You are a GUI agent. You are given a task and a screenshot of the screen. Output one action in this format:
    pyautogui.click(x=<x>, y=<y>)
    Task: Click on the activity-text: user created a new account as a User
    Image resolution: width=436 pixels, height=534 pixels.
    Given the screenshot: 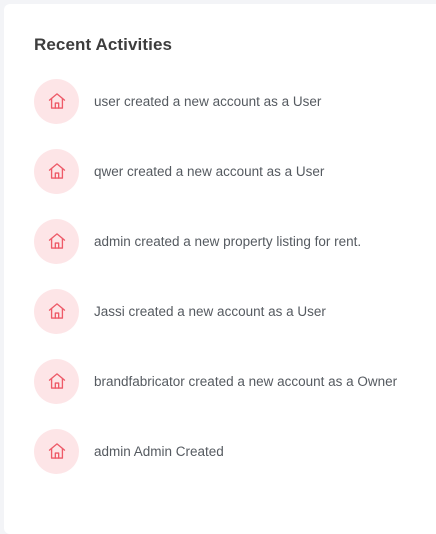 What is the action you would take?
    pyautogui.click(x=208, y=101)
    